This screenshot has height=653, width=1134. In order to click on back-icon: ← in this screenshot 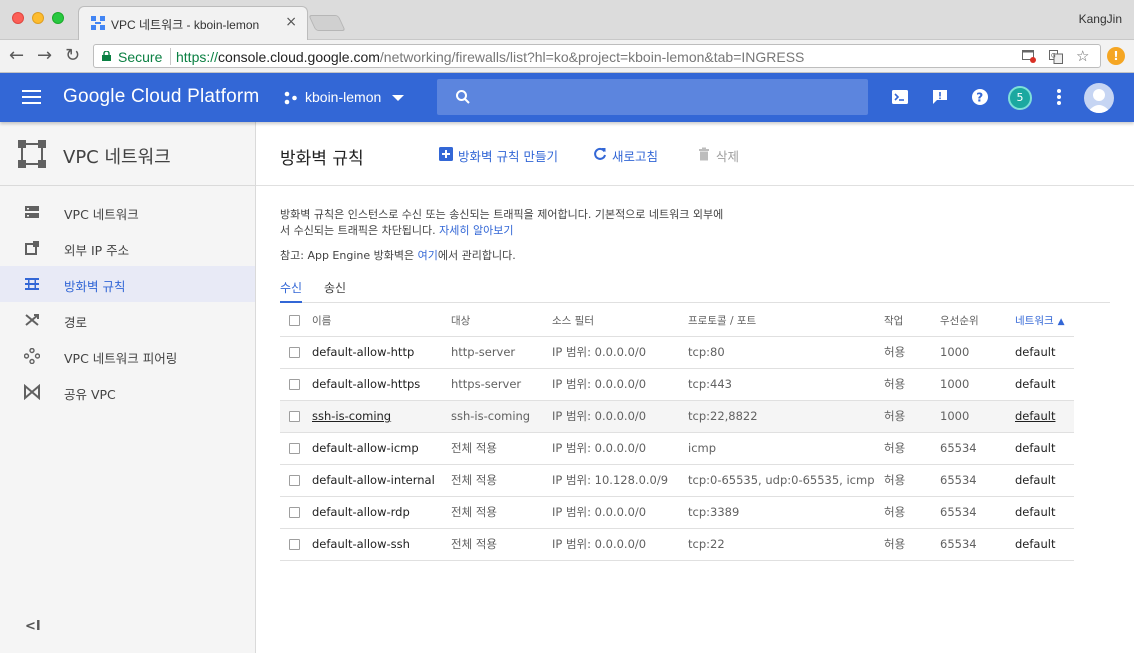, I will do `click(16, 56)`.